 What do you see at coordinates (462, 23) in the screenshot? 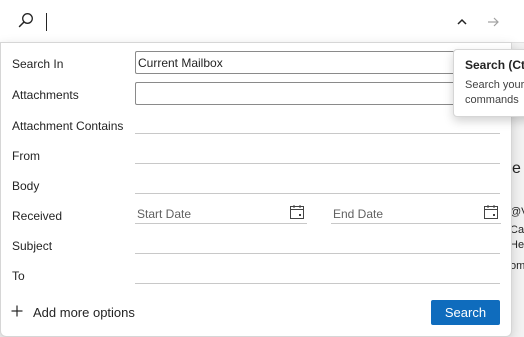
I see `collapse-chevron-up-icon` at bounding box center [462, 23].